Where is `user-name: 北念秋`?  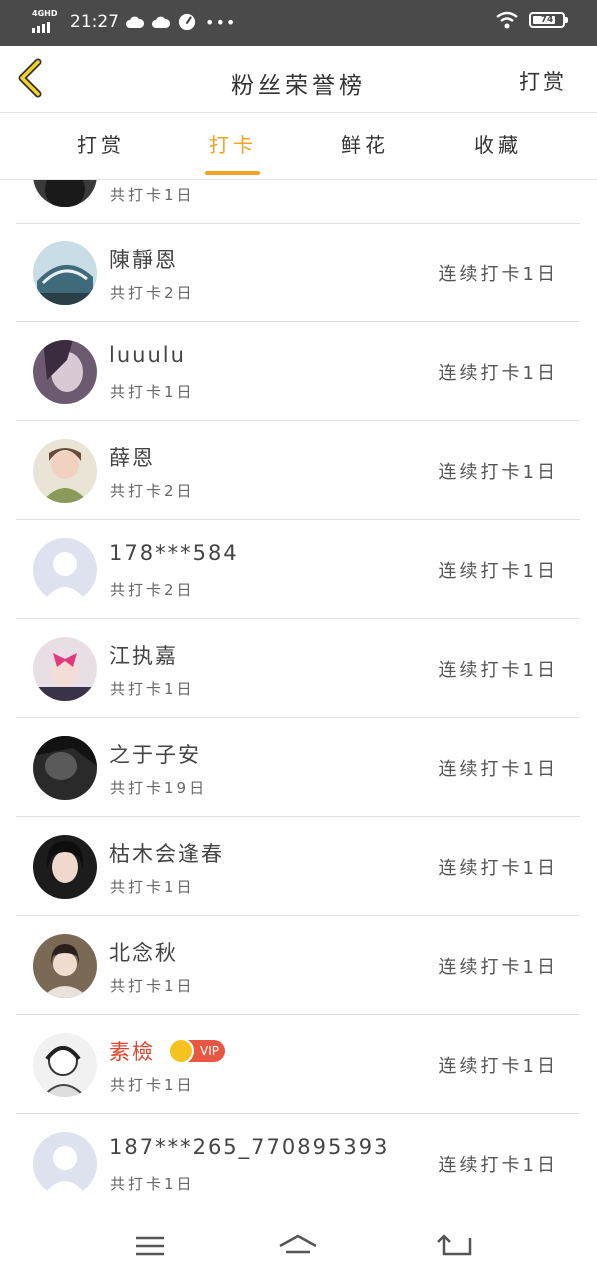
user-name: 北念秋 is located at coordinates (143, 953).